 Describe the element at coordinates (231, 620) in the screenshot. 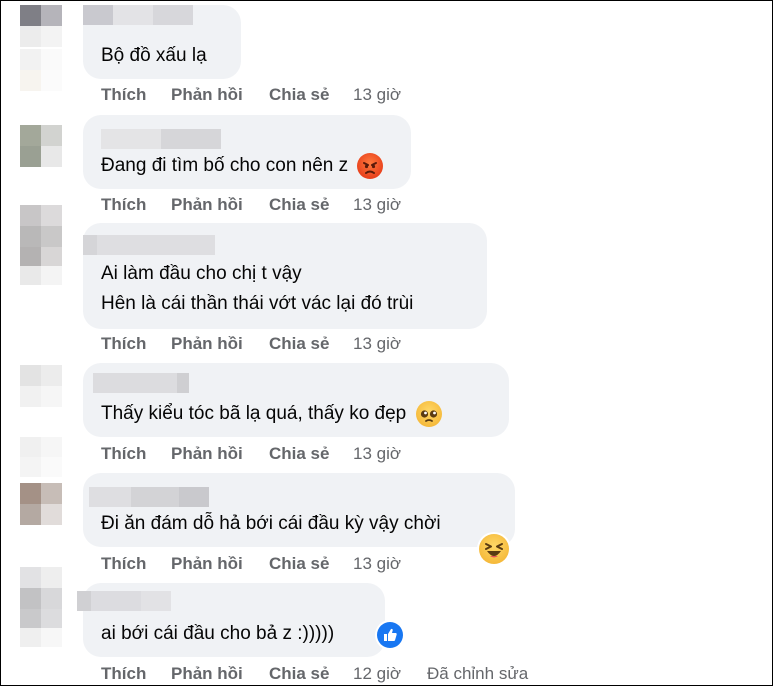

I see `comment-bubble: ai bới cái đầu cho bả z :)))))` at that location.